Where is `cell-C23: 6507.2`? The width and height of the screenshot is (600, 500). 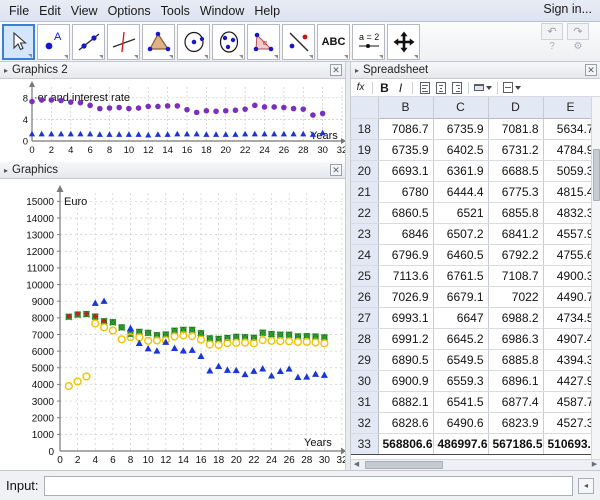 cell-C23: 6507.2 is located at coordinates (461, 234).